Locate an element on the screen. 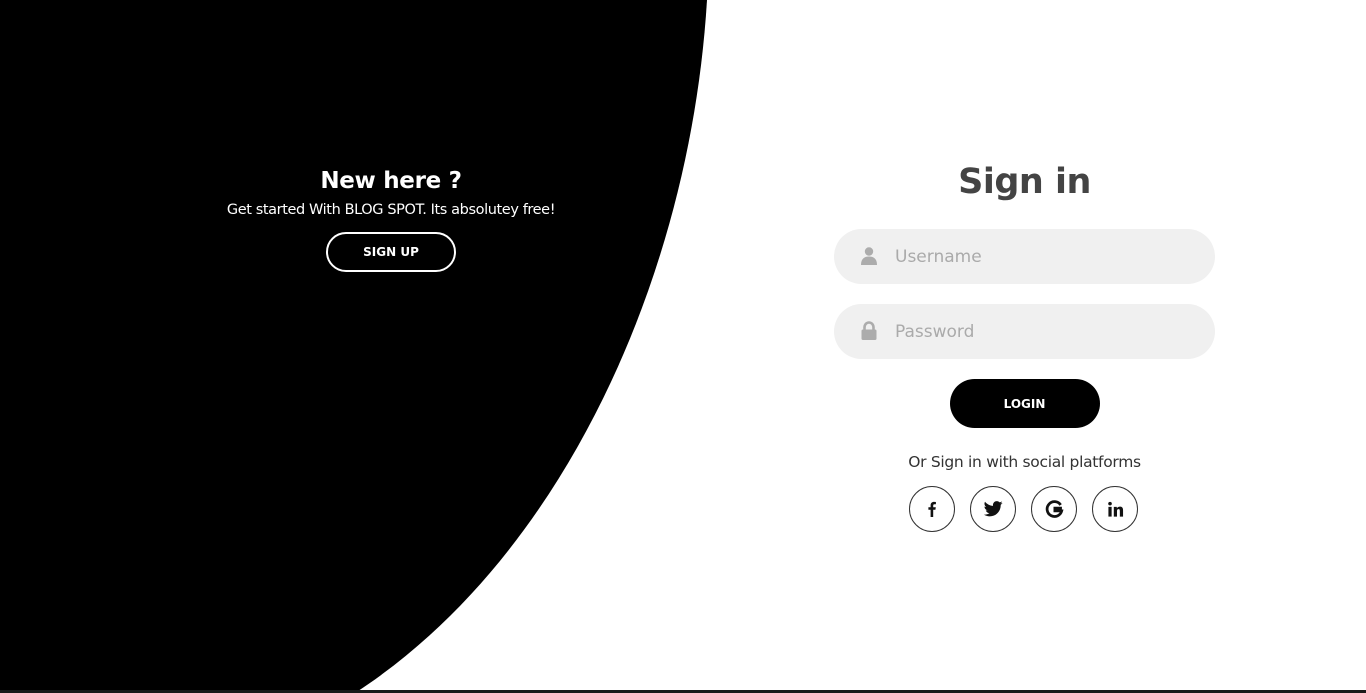  sign-up-button: SIGN UP is located at coordinates (391, 252).